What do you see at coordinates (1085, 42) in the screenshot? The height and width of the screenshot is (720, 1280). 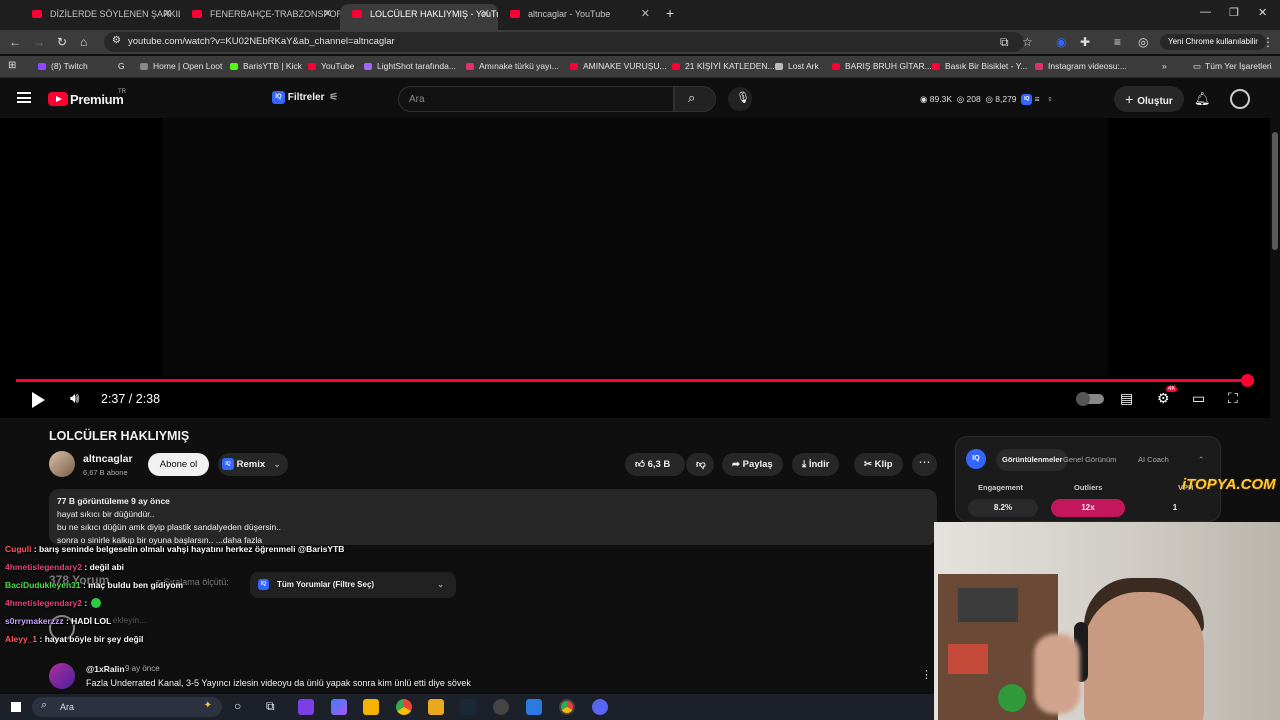 I see `extensions-icon: ✚` at bounding box center [1085, 42].